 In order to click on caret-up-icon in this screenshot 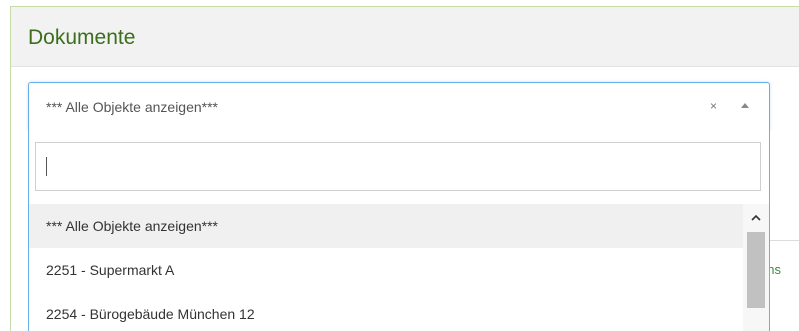, I will do `click(745, 105)`.